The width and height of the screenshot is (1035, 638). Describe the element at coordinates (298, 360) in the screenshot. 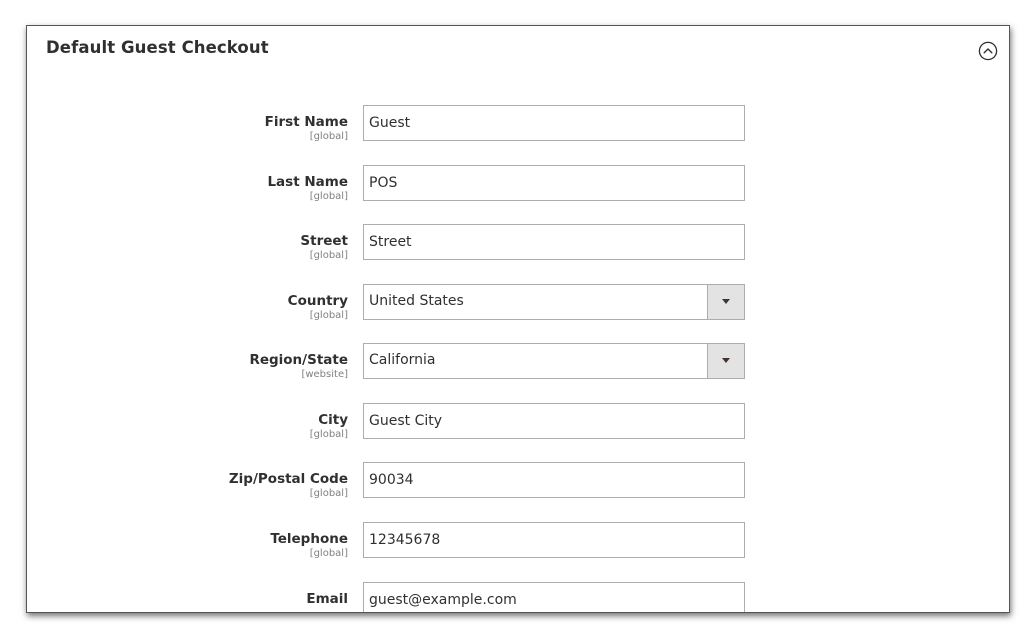

I see `field-label: Region/State` at that location.